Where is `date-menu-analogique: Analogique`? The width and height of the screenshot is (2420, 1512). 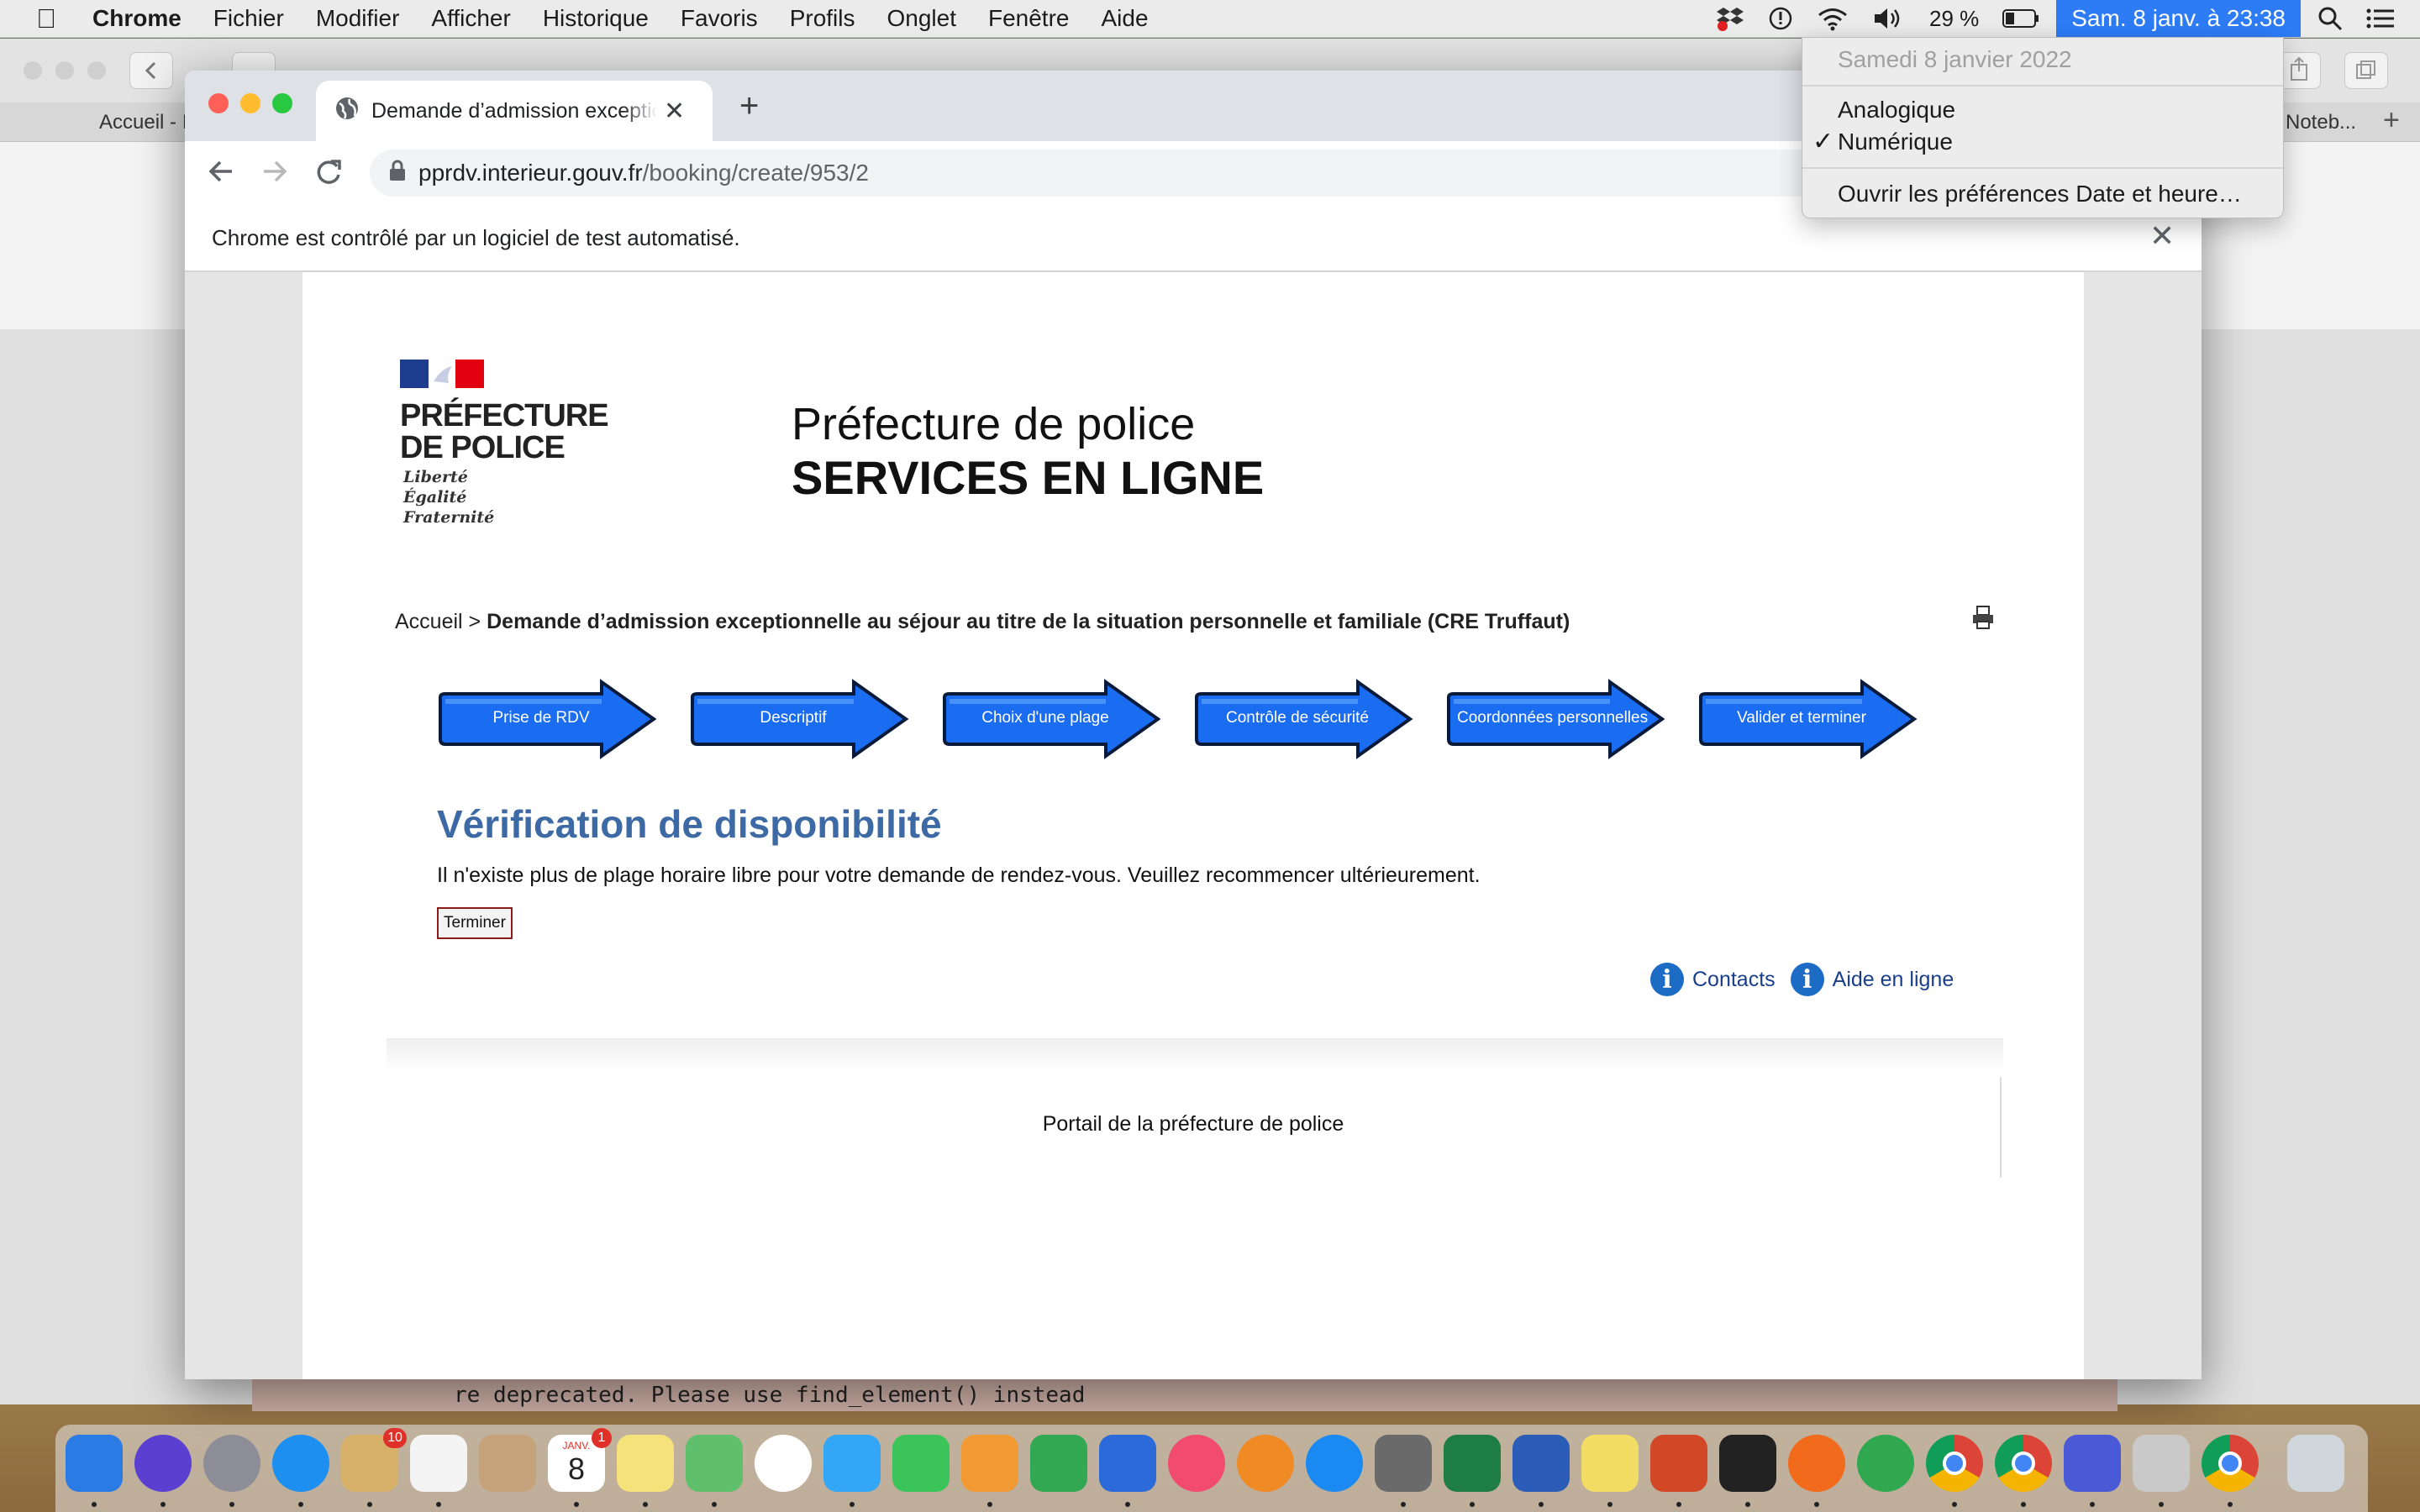
date-menu-analogique: Analogique is located at coordinates (1896, 110).